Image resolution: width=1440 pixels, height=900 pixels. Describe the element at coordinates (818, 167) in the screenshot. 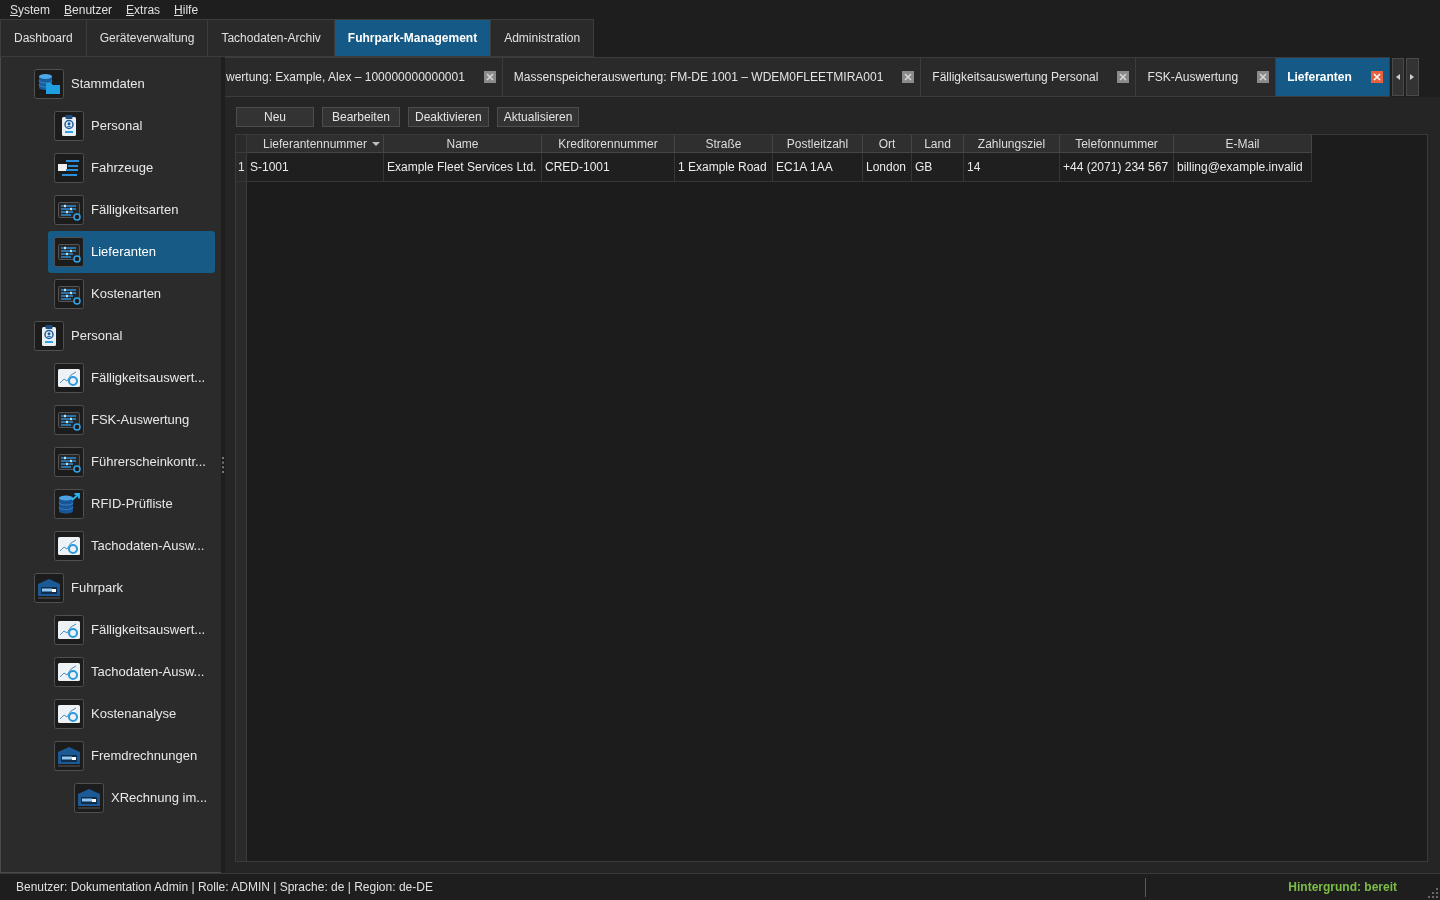

I see `table-cell: EC1A 1AA` at that location.